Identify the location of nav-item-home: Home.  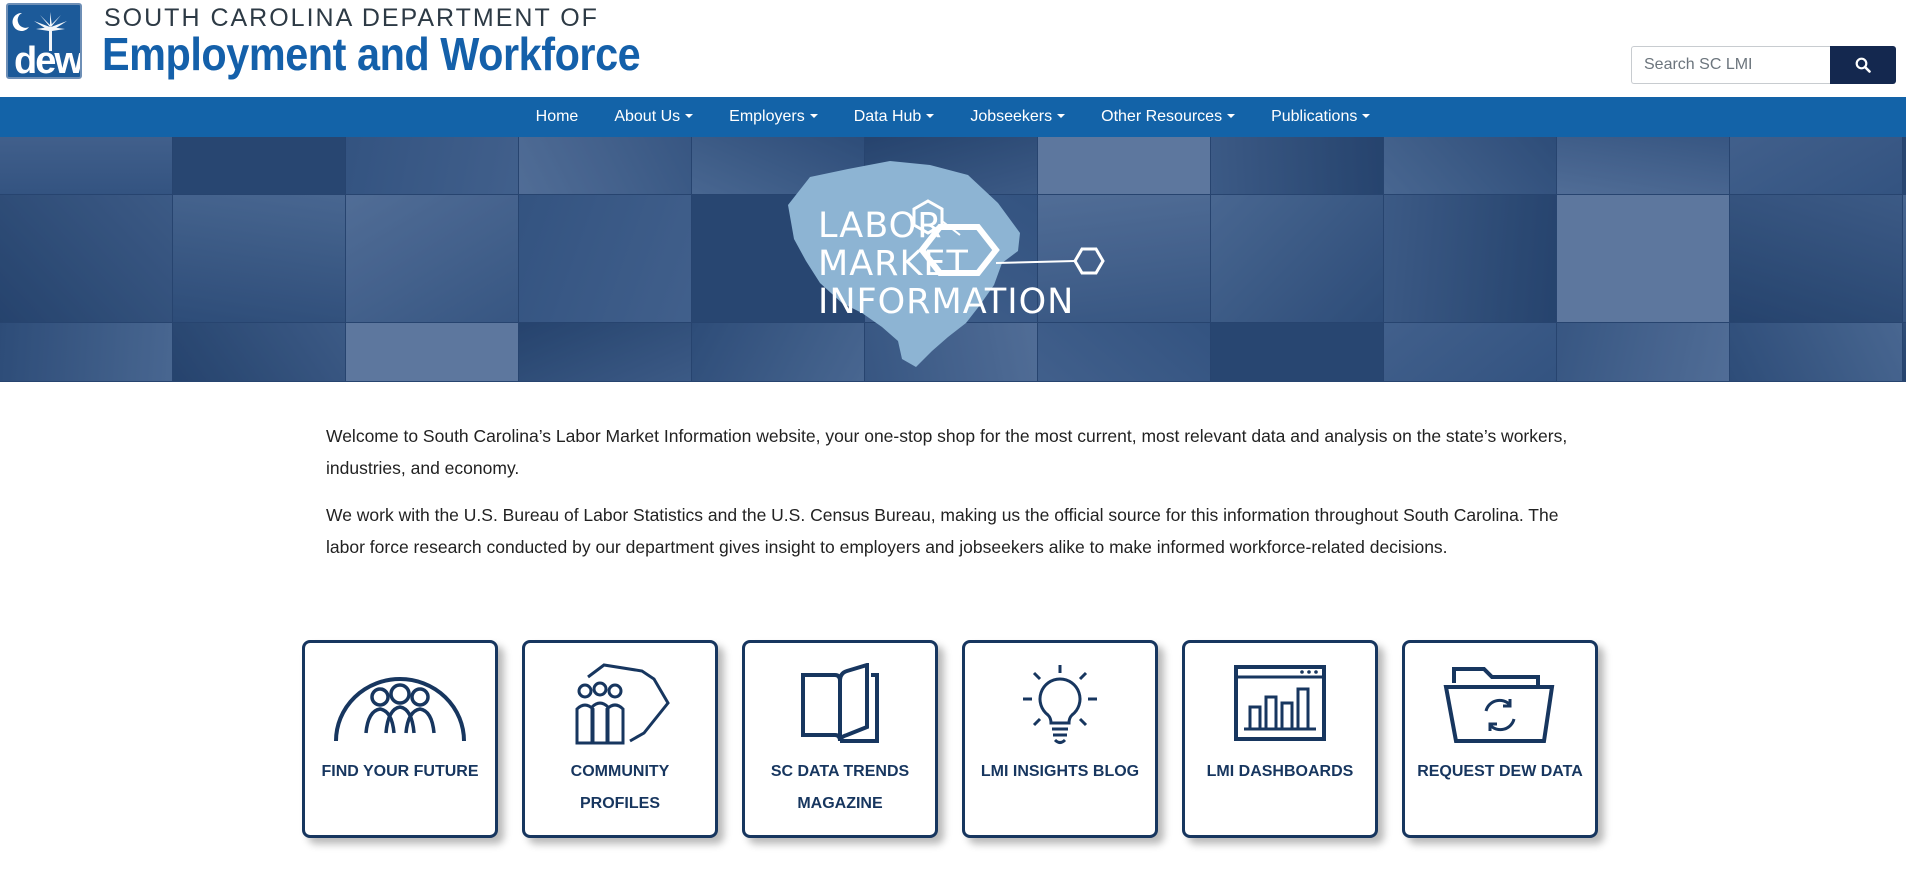
(557, 117).